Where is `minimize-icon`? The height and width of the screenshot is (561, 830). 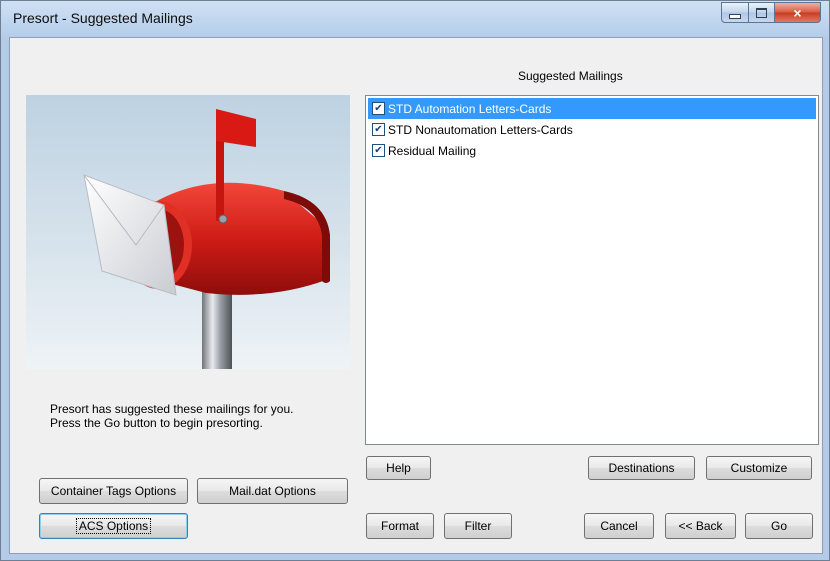
minimize-icon is located at coordinates (735, 16).